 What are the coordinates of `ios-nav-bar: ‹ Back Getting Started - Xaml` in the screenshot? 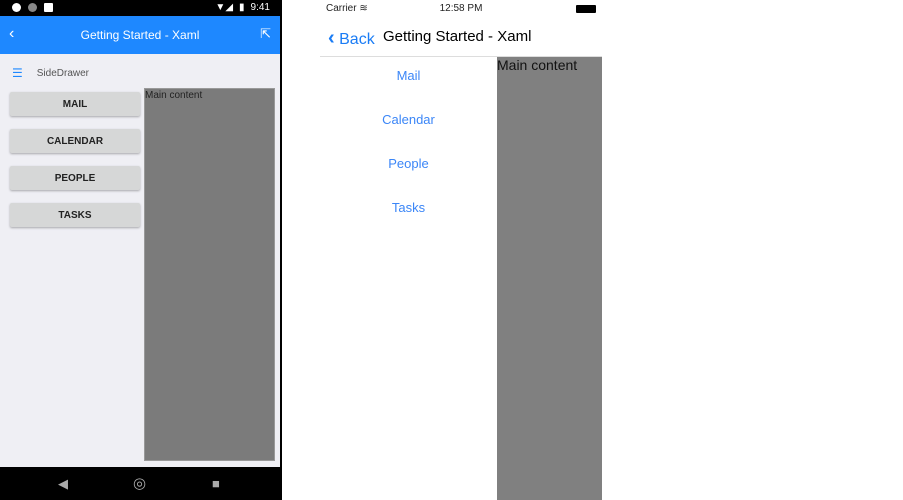 It's located at (461, 37).